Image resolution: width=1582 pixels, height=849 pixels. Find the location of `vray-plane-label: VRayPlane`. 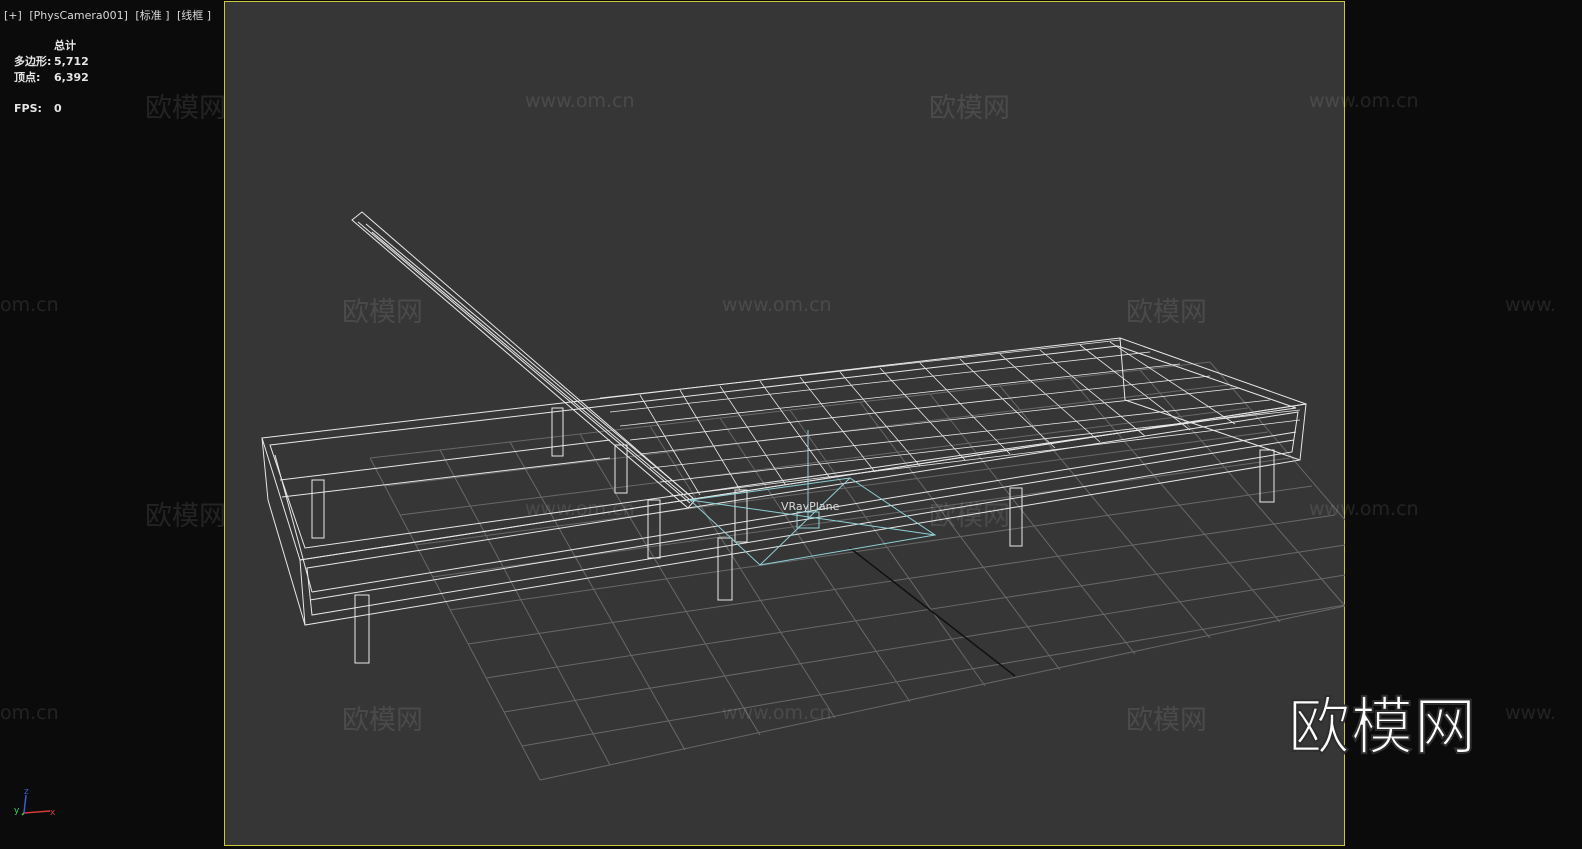

vray-plane-label: VRayPlane is located at coordinates (810, 506).